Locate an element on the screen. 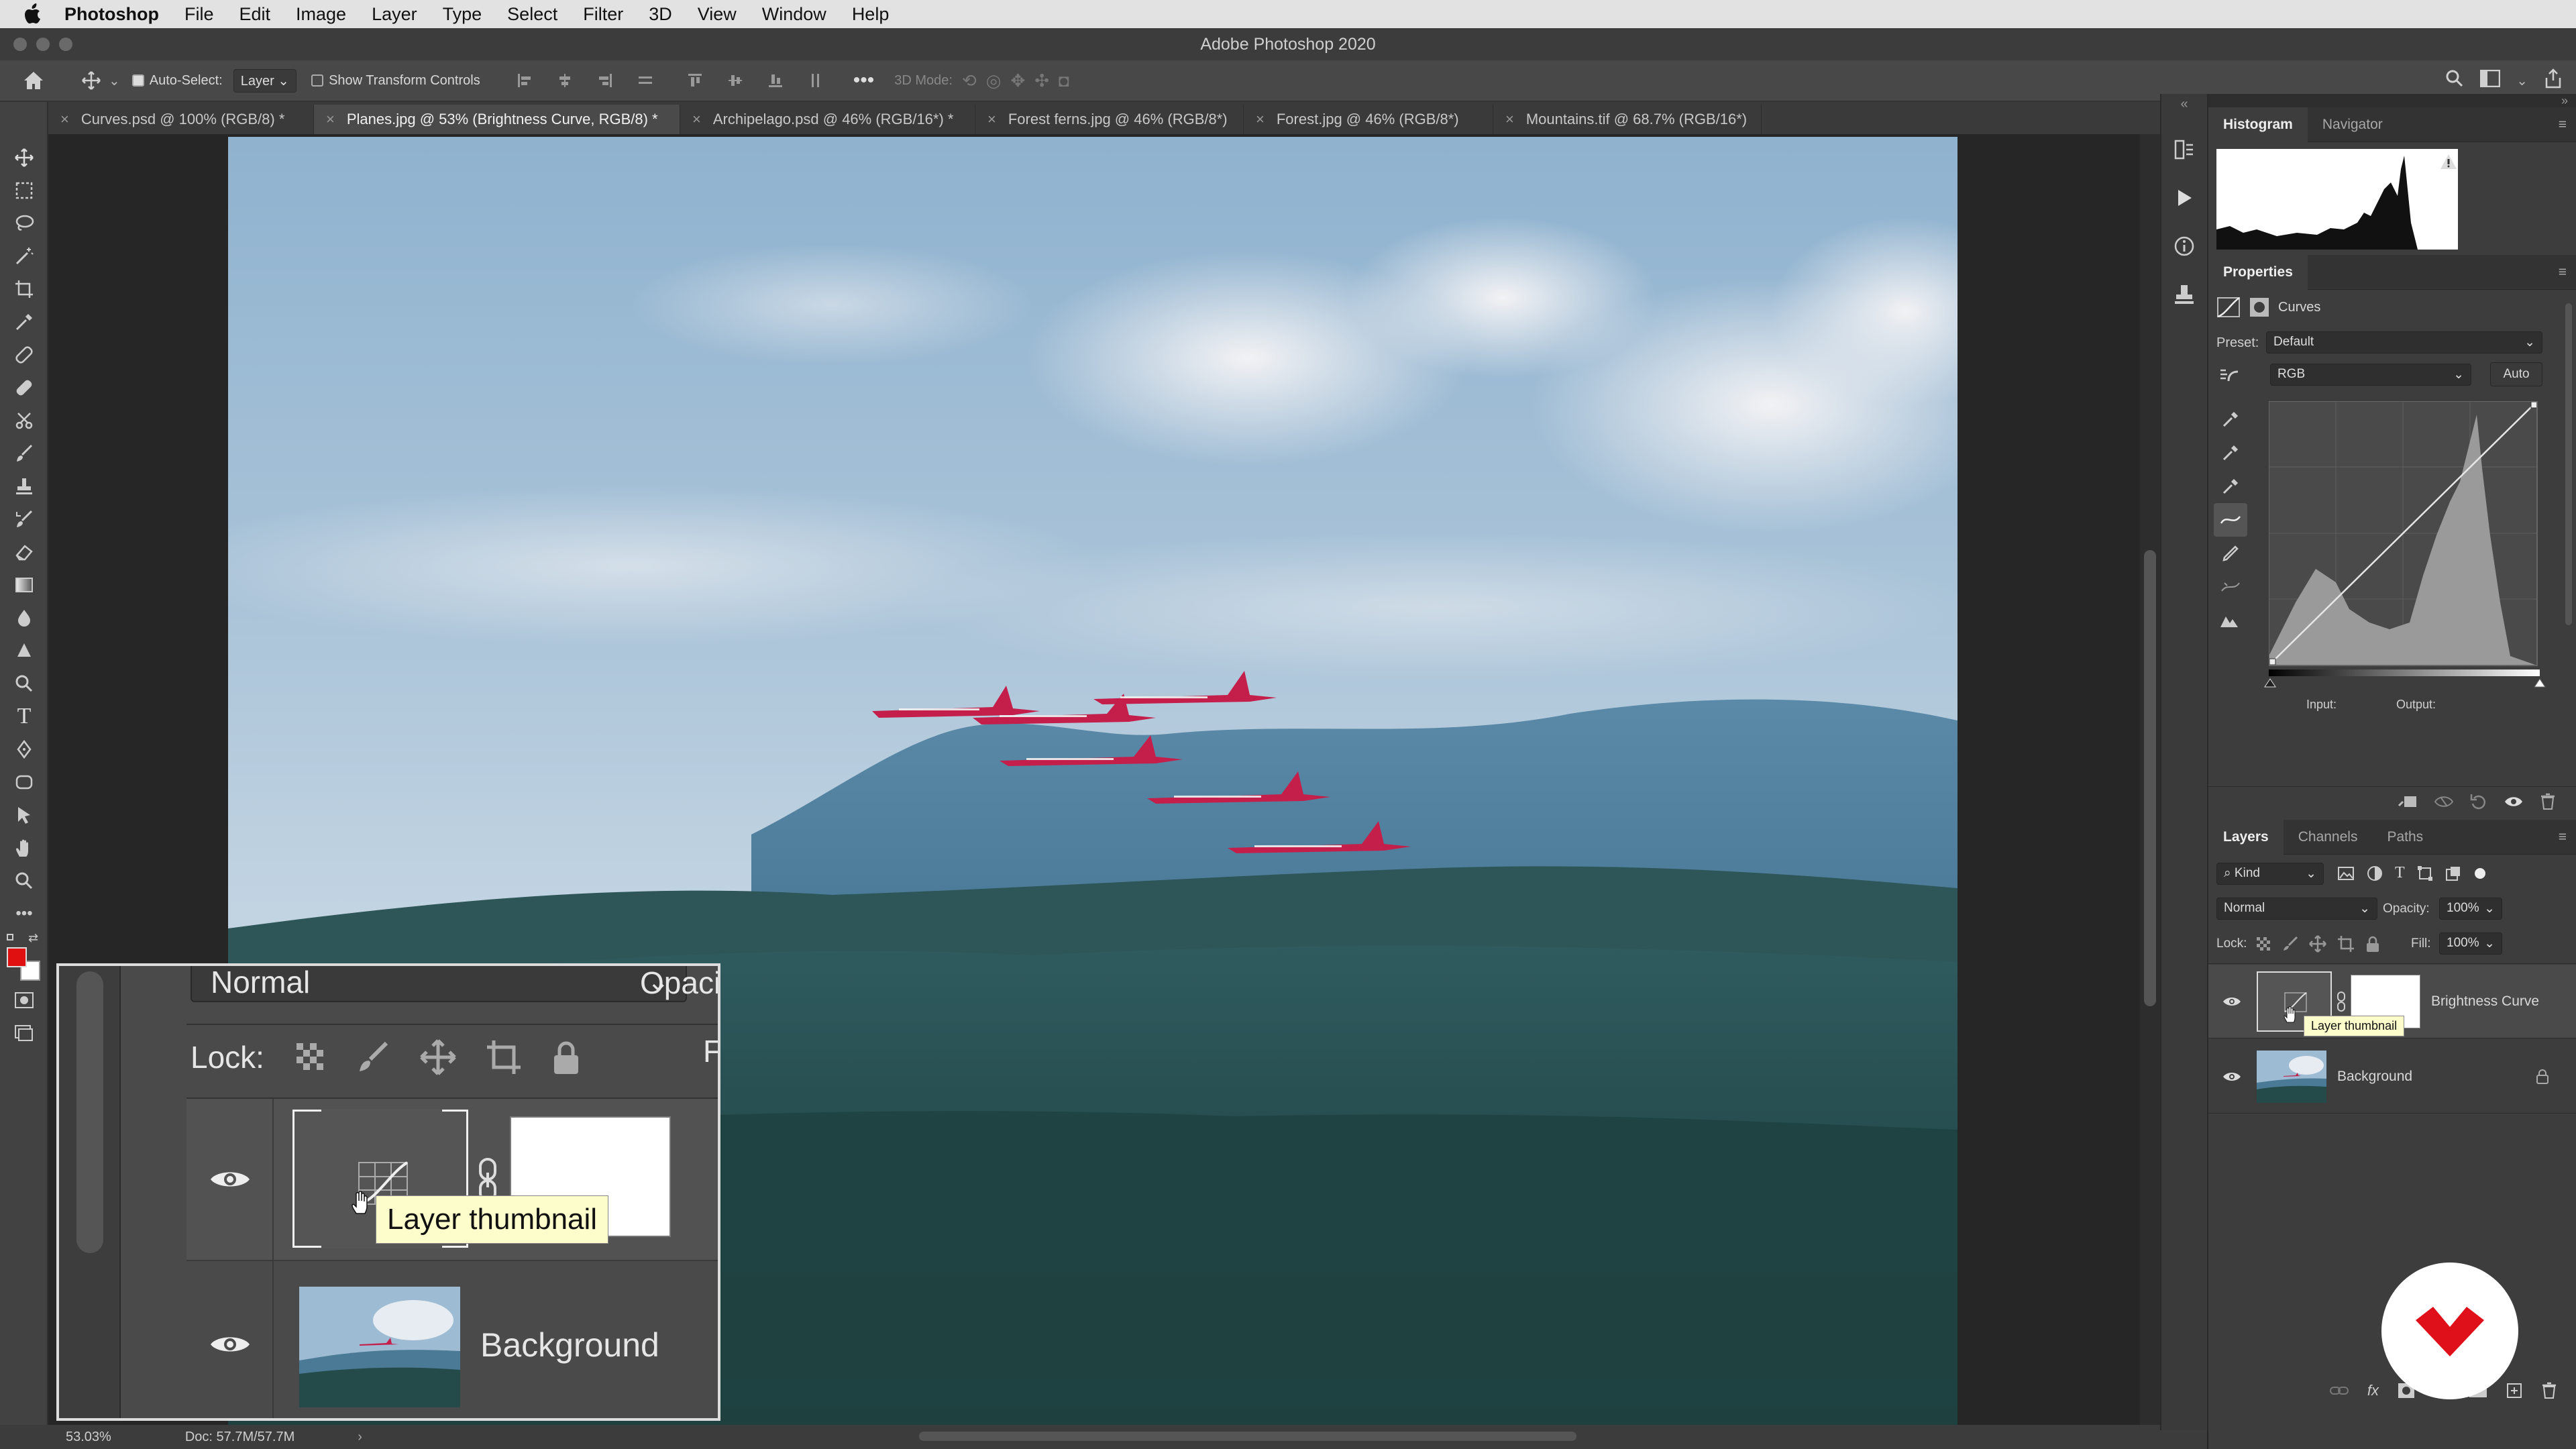  black-slider-icon is located at coordinates (2270, 683).